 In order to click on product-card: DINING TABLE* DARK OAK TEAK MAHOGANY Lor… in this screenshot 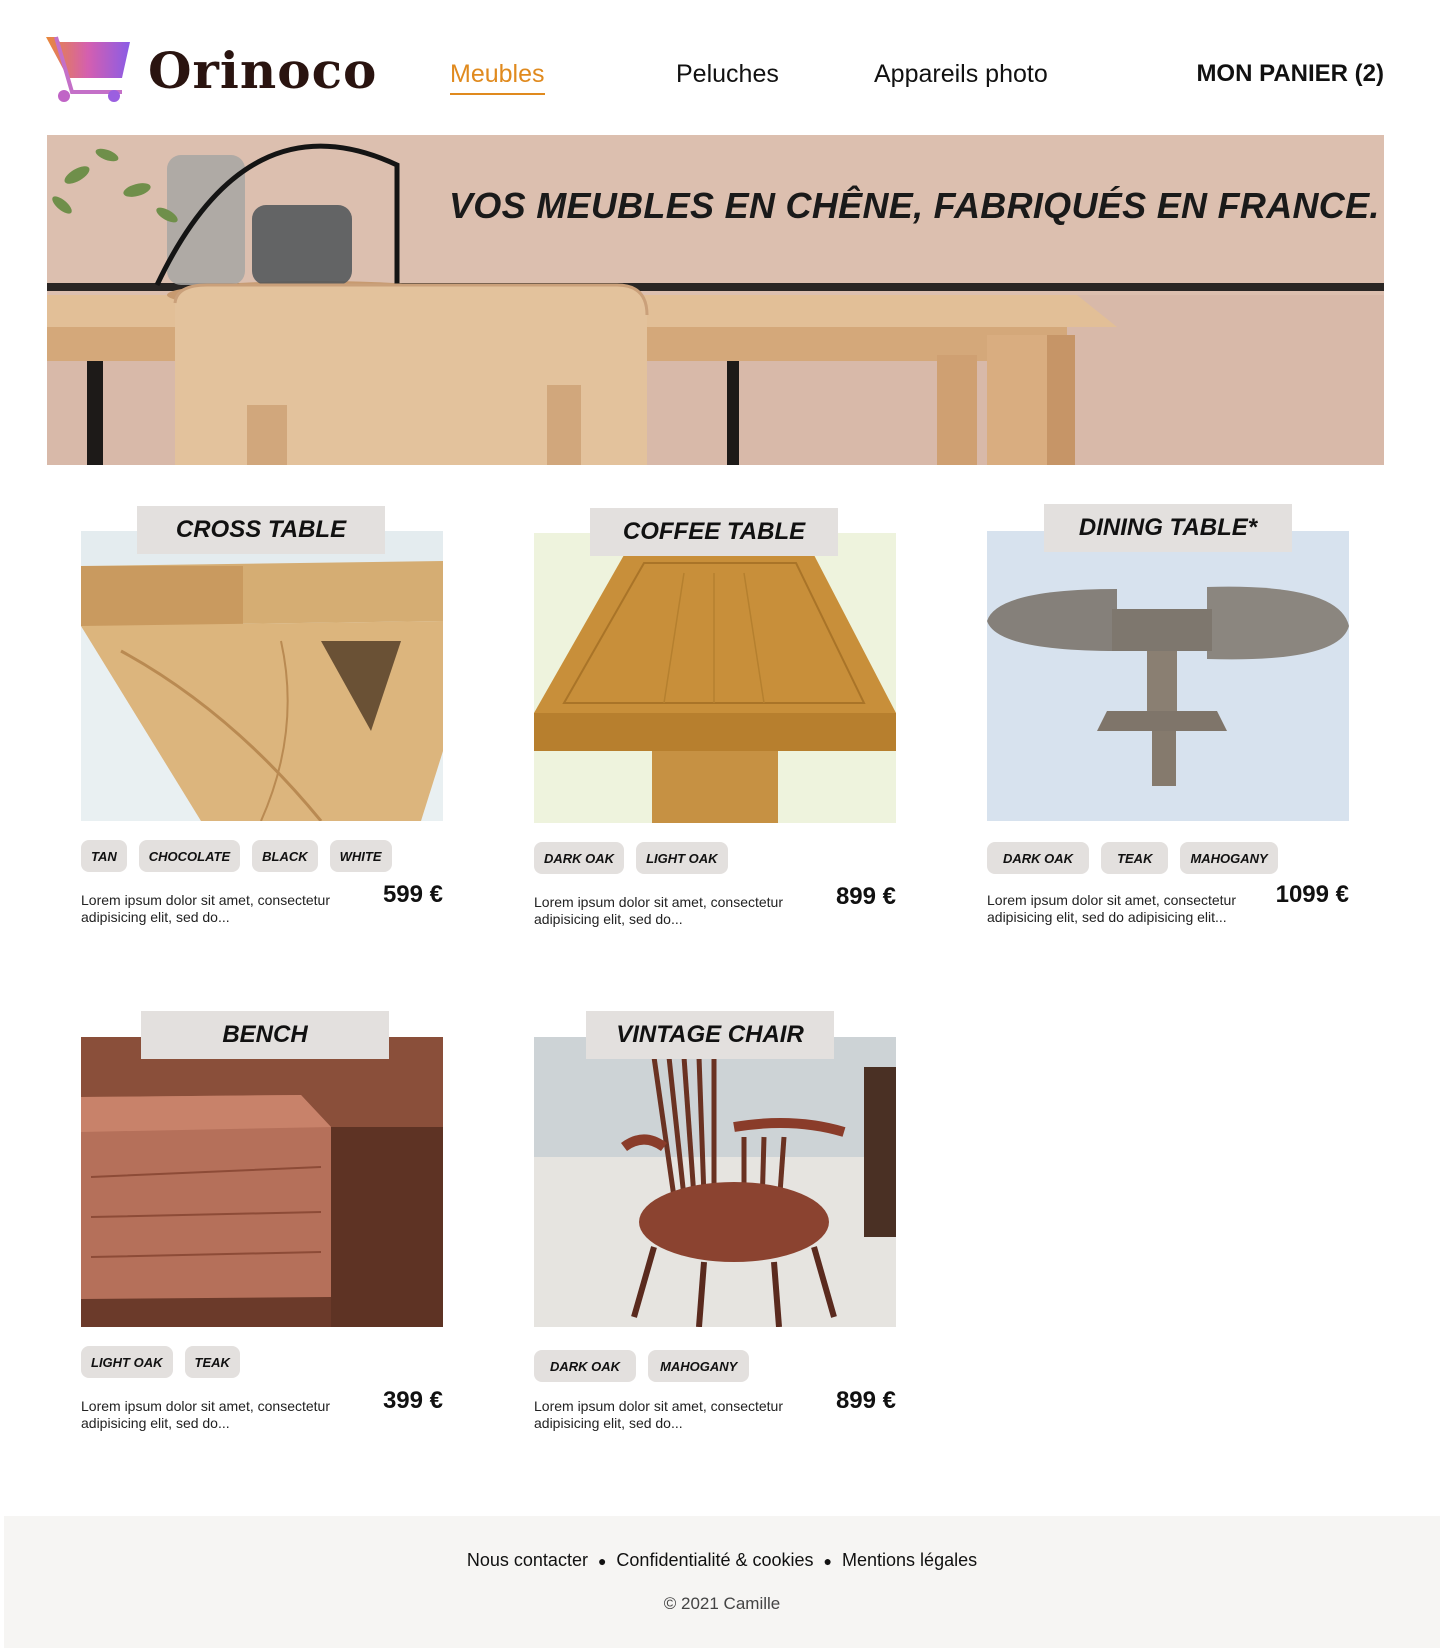, I will do `click(1168, 714)`.